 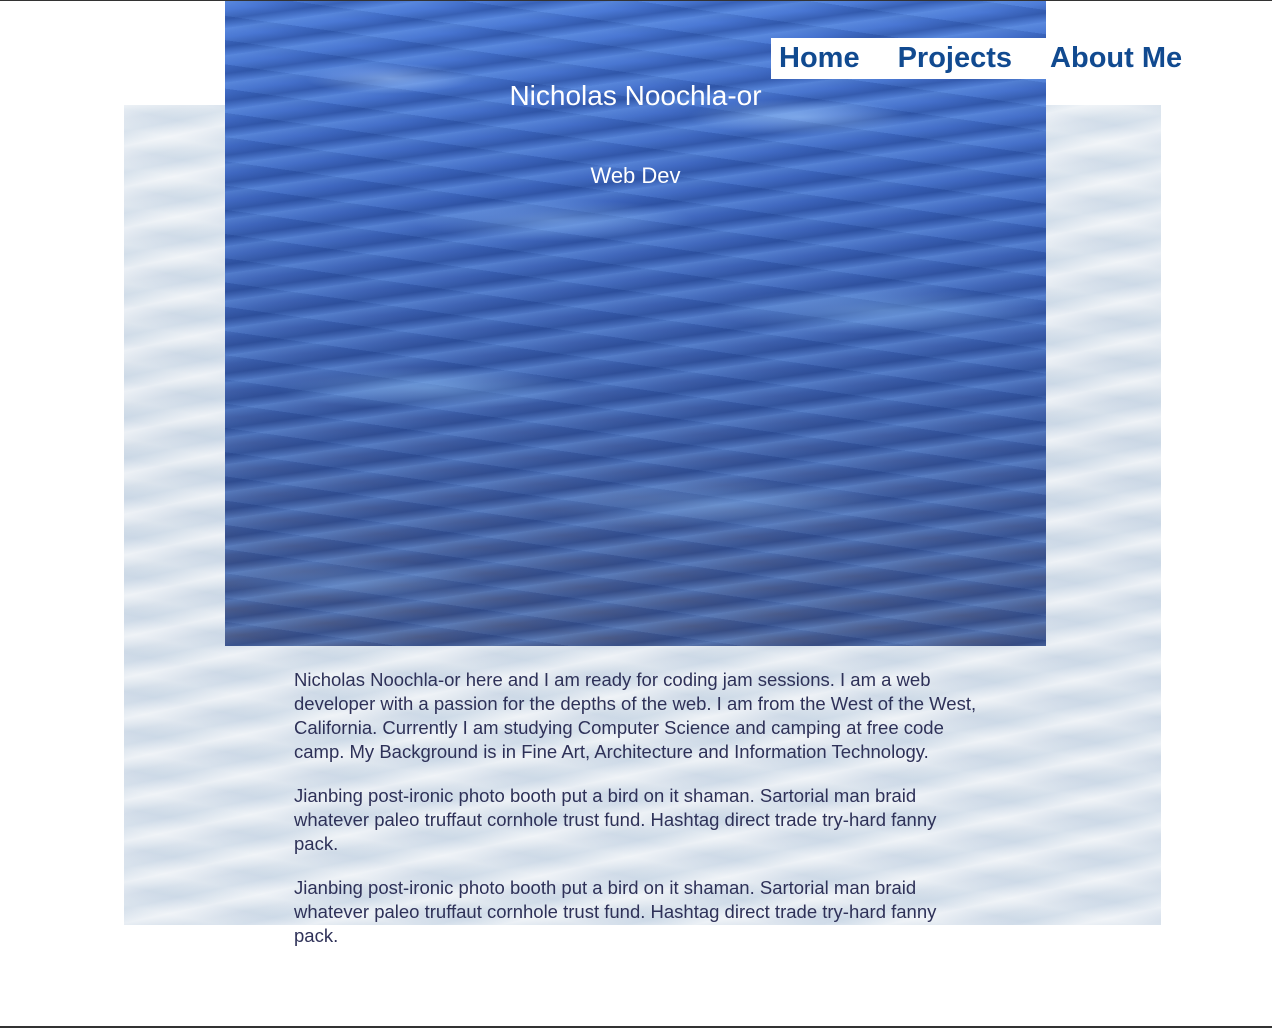 What do you see at coordinates (955, 58) in the screenshot?
I see `nav-link-projects: Projects` at bounding box center [955, 58].